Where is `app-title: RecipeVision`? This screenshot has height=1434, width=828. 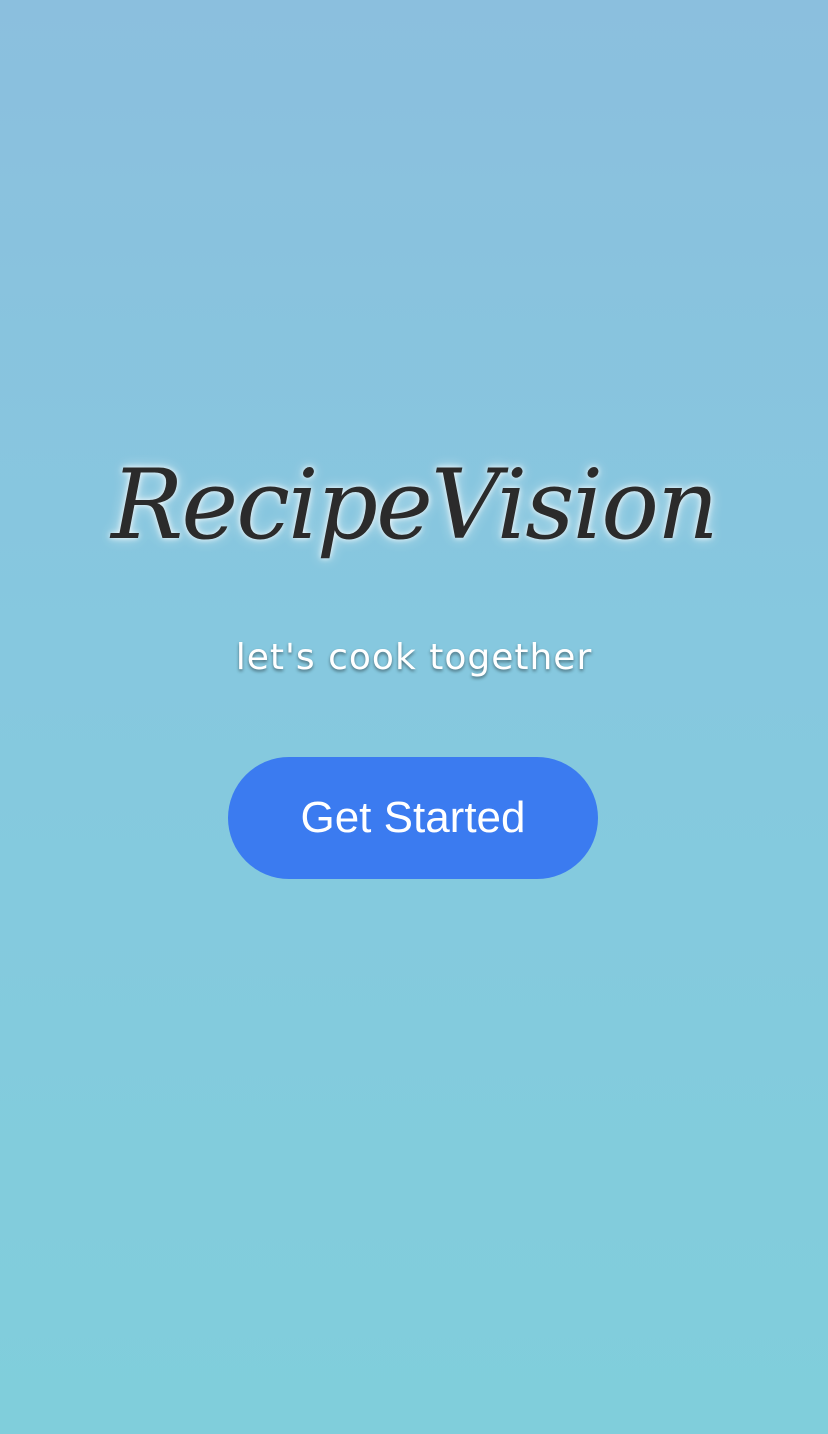
app-title: RecipeVision is located at coordinates (415, 505).